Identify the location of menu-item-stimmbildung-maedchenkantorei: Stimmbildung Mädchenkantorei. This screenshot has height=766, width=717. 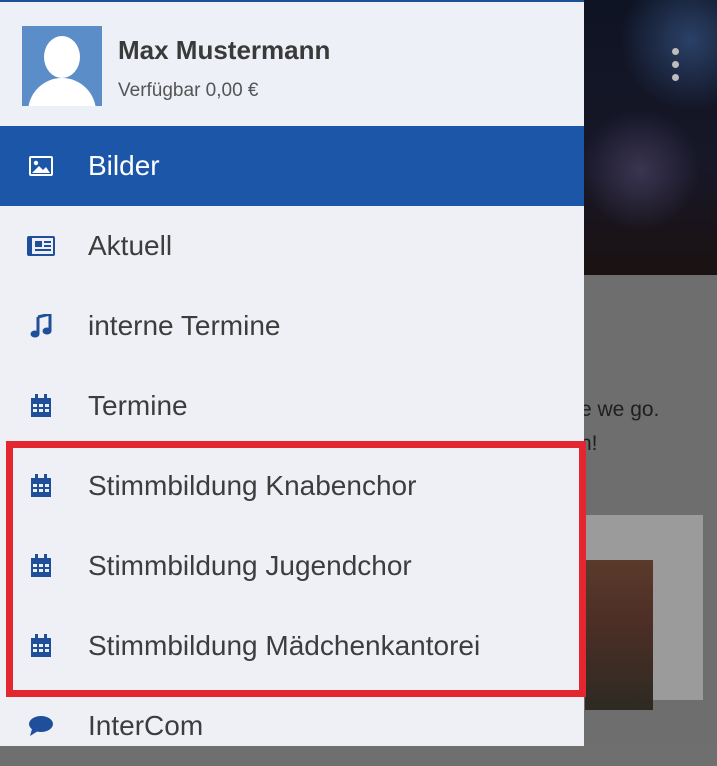
(292, 646).